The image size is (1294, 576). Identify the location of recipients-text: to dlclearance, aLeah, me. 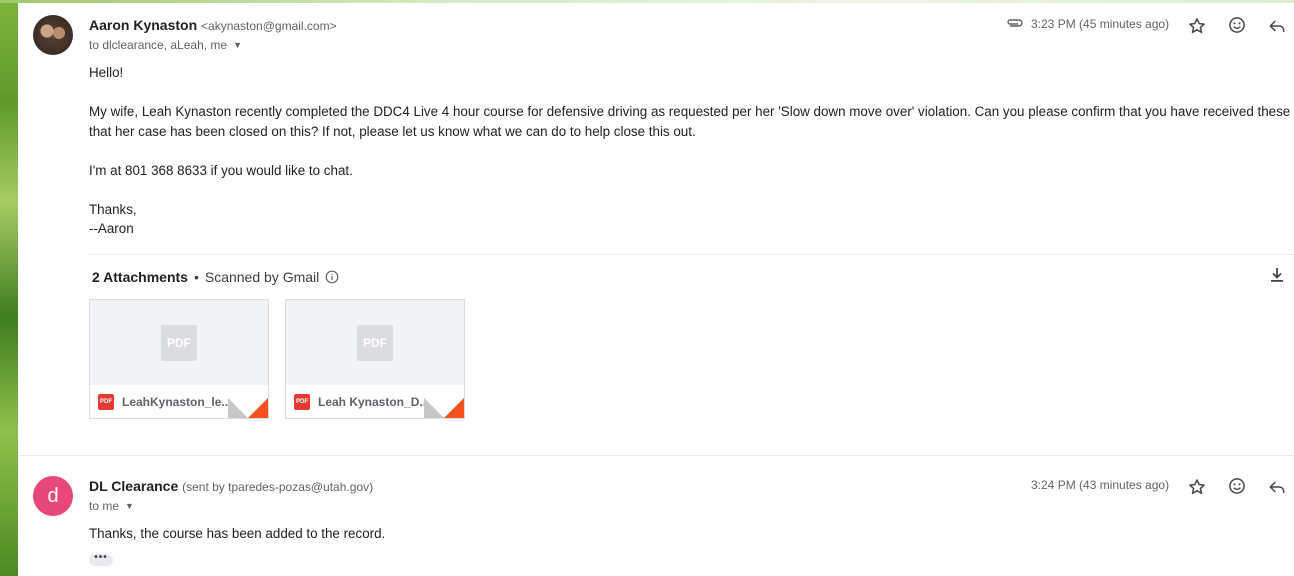
(158, 45).